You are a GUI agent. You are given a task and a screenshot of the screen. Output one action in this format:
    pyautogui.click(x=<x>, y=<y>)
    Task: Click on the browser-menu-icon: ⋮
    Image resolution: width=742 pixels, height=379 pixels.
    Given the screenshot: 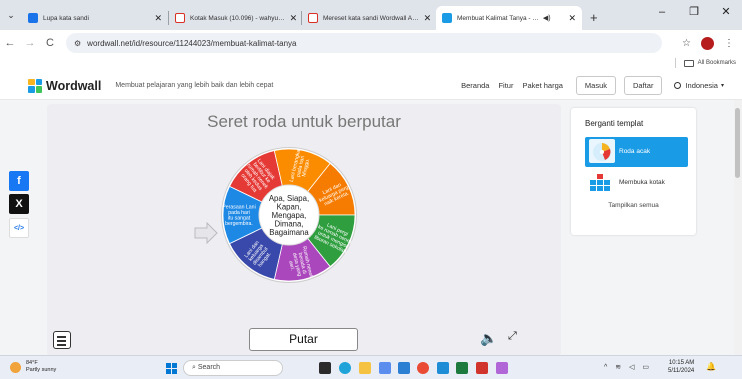 What is the action you would take?
    pyautogui.click(x=729, y=43)
    